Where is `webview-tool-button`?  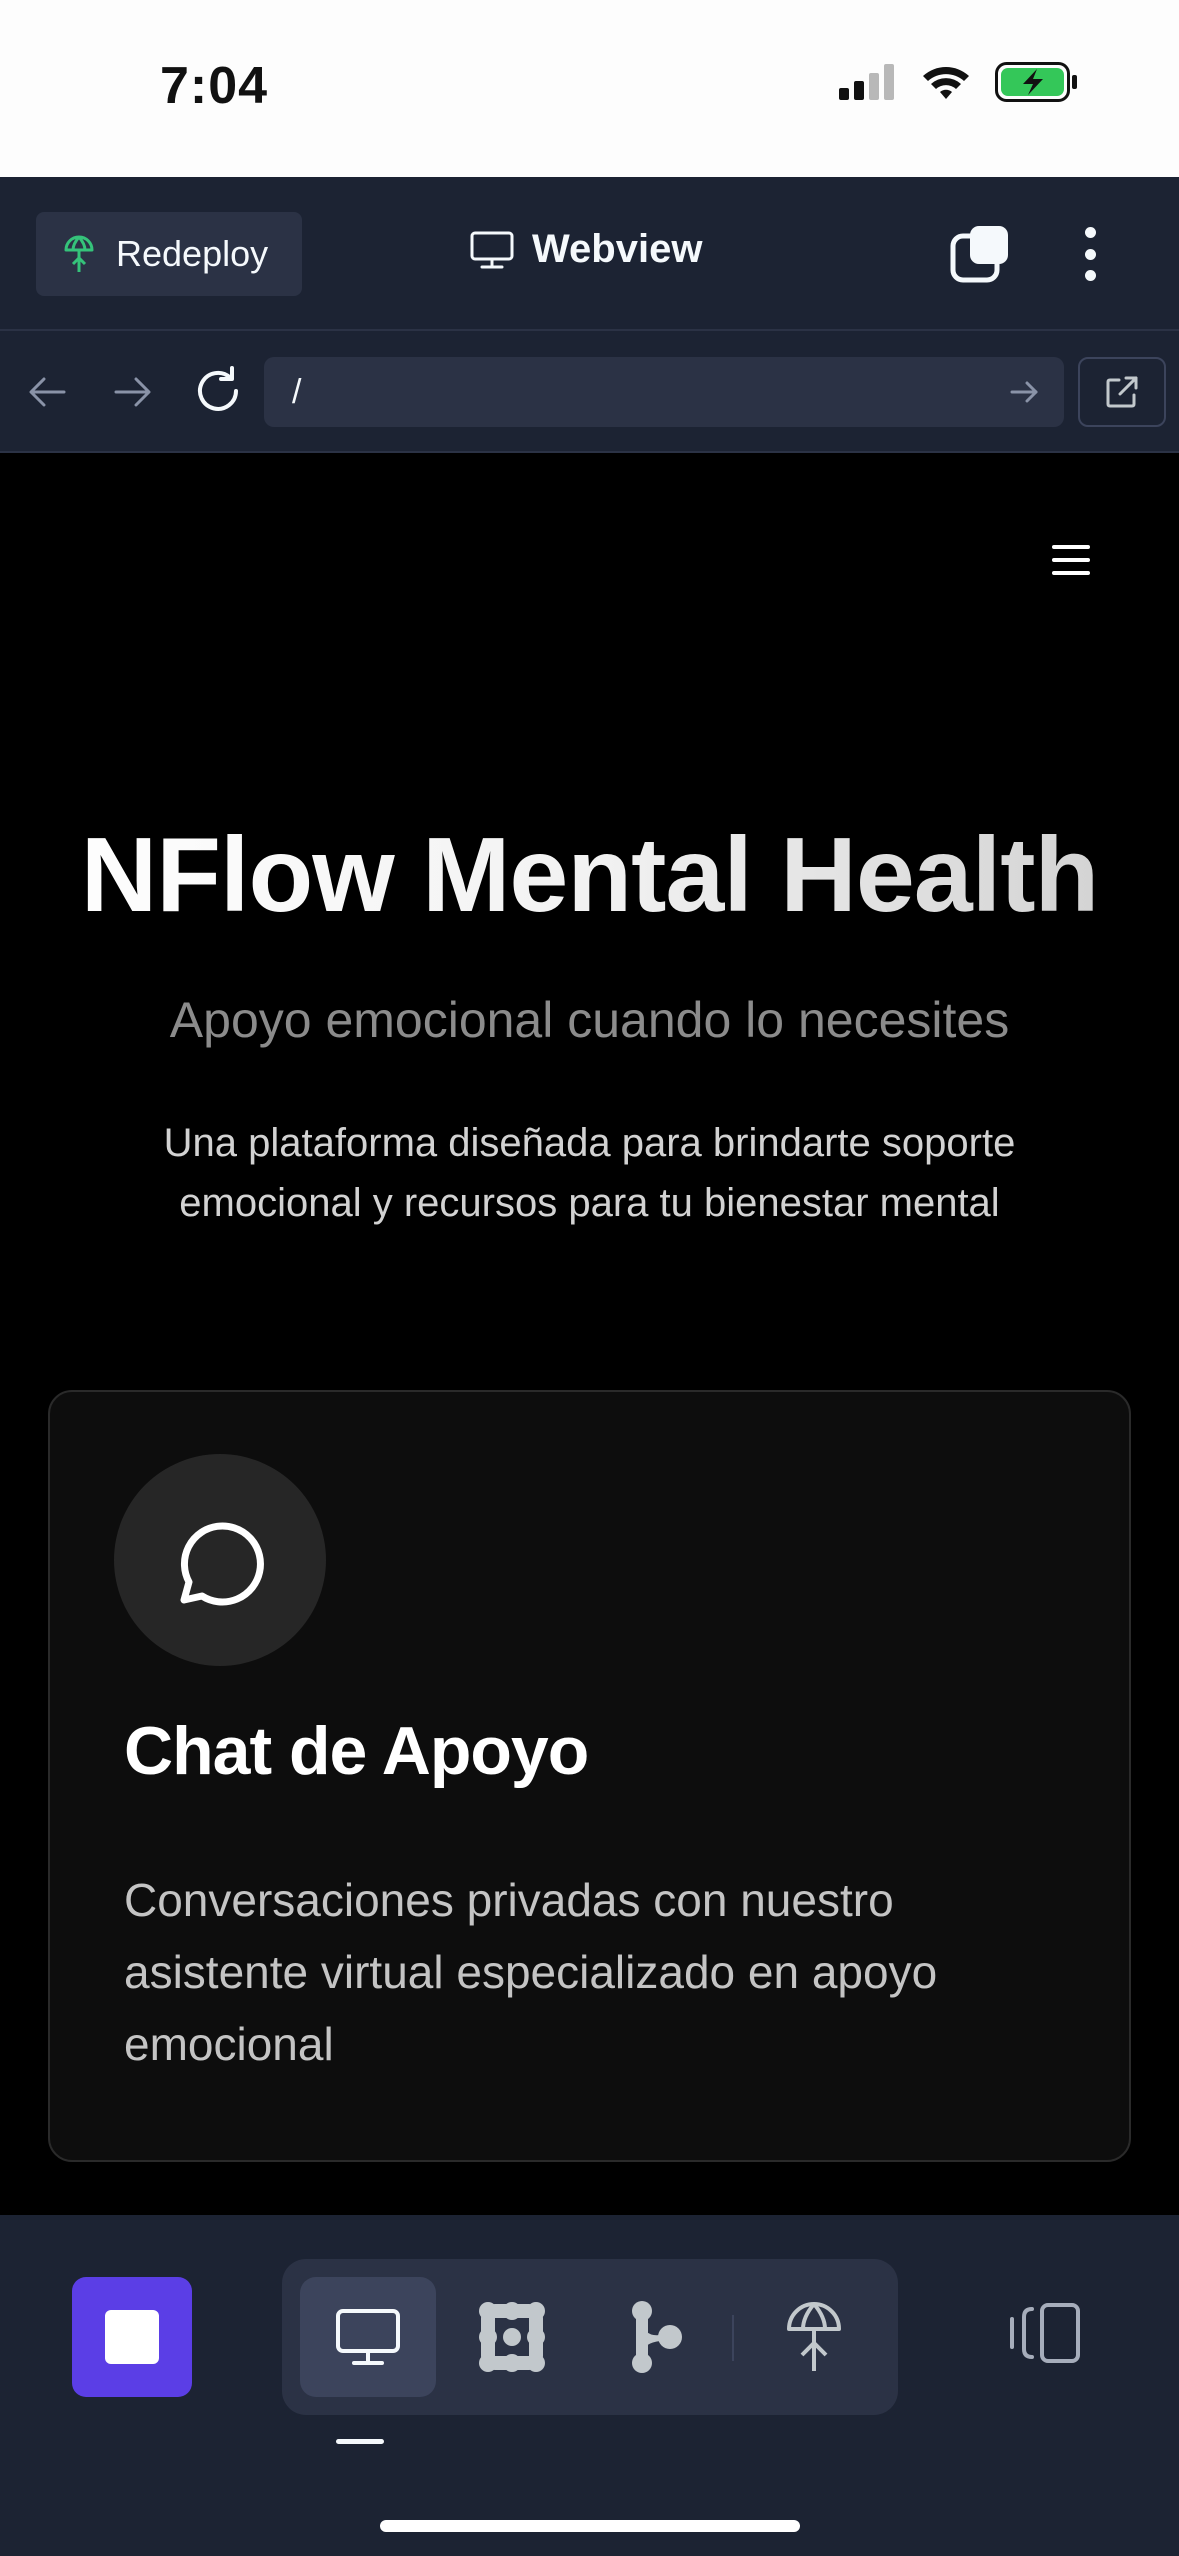 webview-tool-button is located at coordinates (368, 2337).